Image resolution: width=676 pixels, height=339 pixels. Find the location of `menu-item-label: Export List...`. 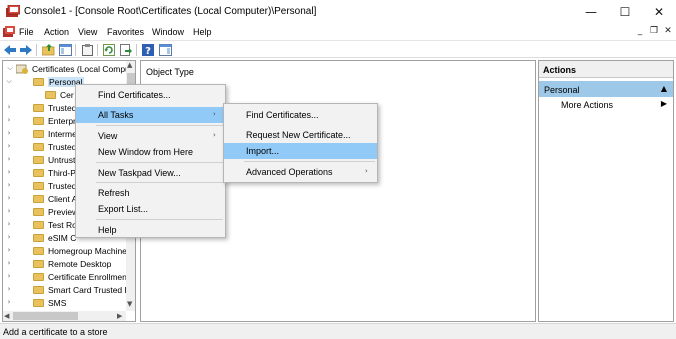

menu-item-label: Export List... is located at coordinates (123, 209).